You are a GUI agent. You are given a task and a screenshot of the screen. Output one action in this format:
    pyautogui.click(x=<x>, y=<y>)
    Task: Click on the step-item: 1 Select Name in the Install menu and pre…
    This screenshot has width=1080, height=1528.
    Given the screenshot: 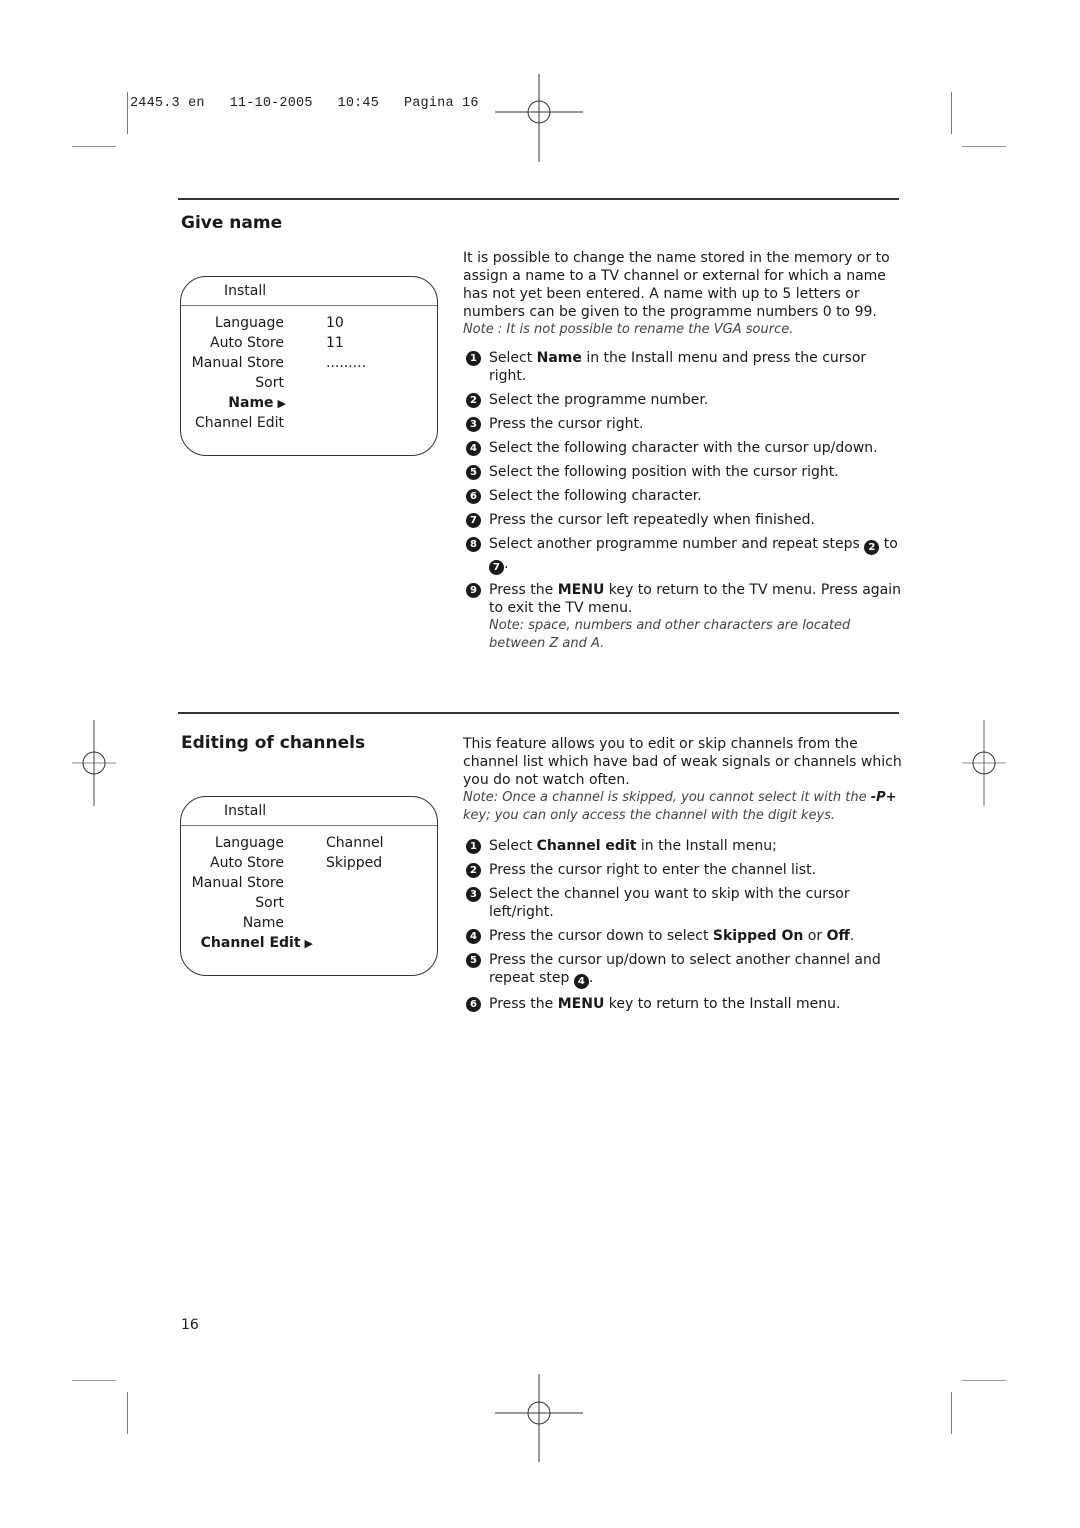 What is the action you would take?
    pyautogui.click(x=683, y=367)
    